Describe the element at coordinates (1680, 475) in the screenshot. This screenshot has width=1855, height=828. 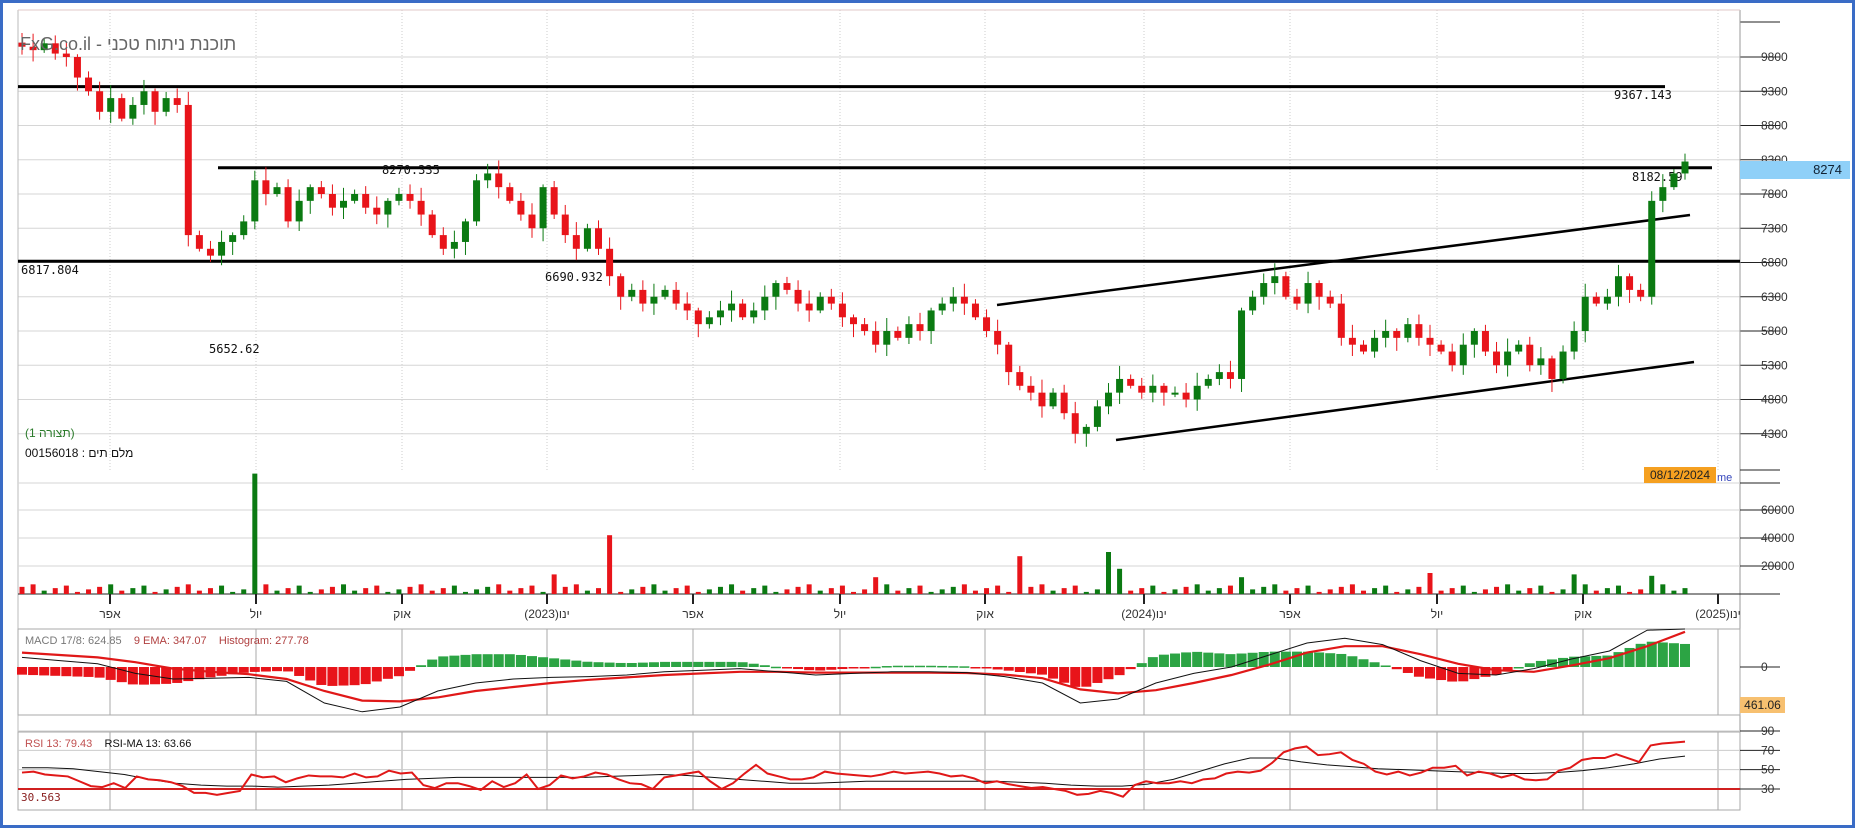
I see `cursor-date-box: 08/12/2024` at that location.